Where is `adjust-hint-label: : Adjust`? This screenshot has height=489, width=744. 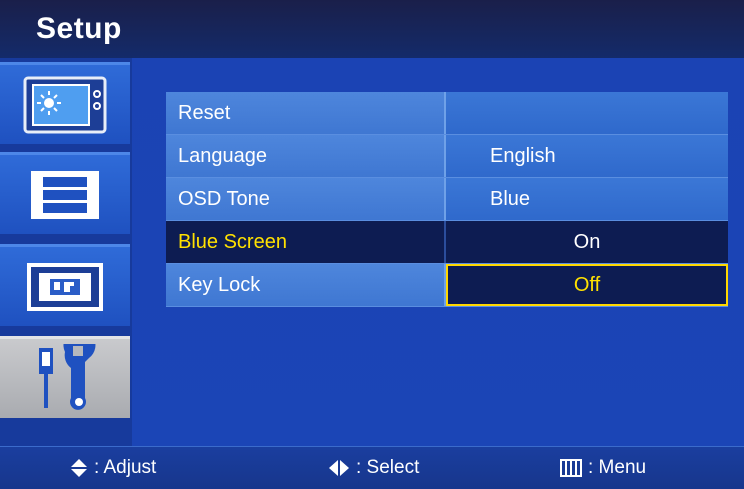 adjust-hint-label: : Adjust is located at coordinates (125, 467).